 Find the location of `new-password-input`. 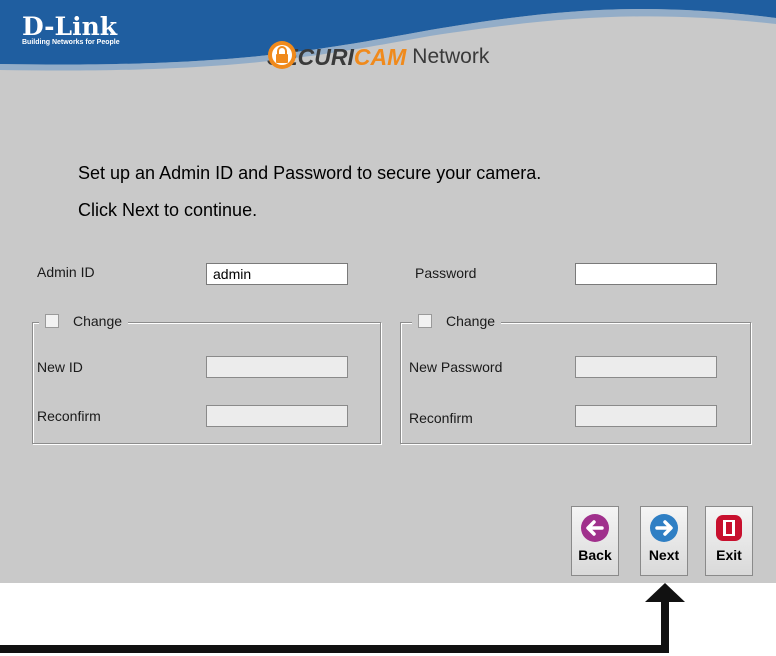

new-password-input is located at coordinates (646, 367).